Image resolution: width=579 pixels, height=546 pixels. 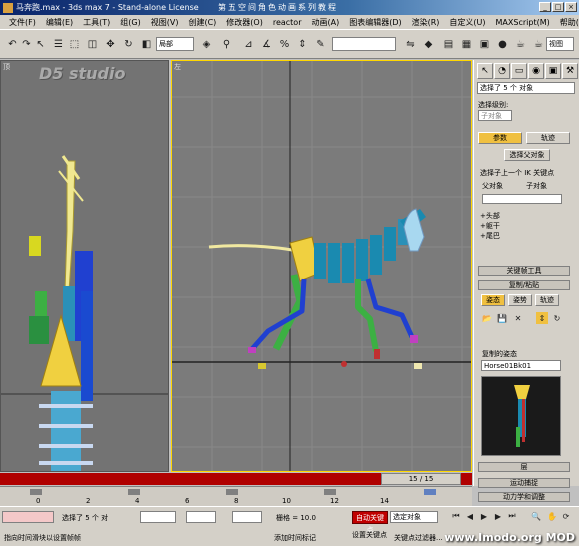 I want to click on named-selection-set, so click(x=364, y=44).